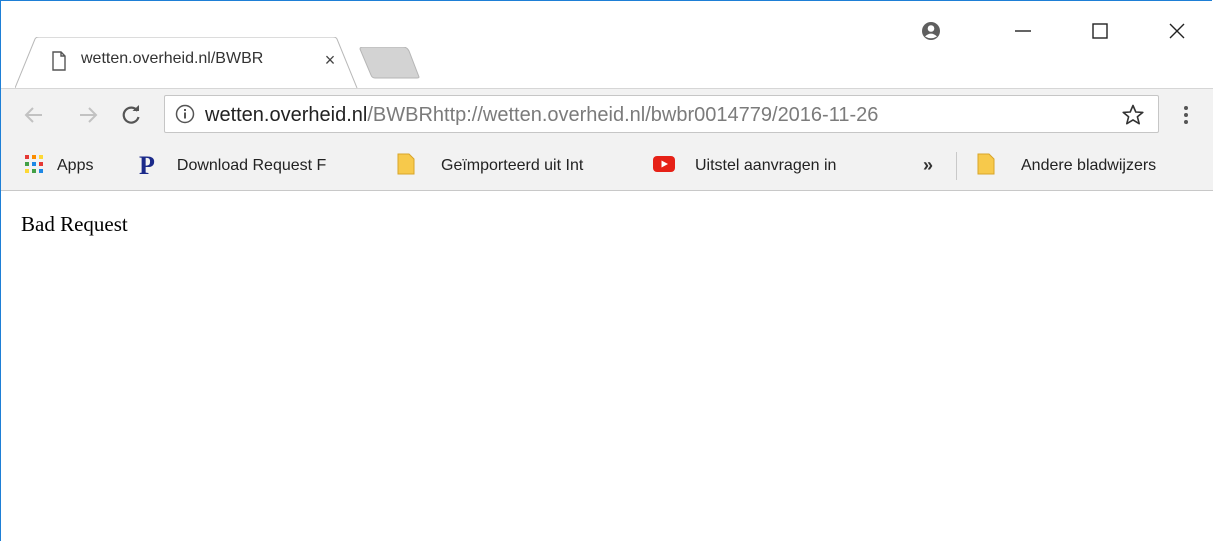  Describe the element at coordinates (512, 165) in the screenshot. I see `bookmark-label: Geïmporteerd uit Int` at that location.